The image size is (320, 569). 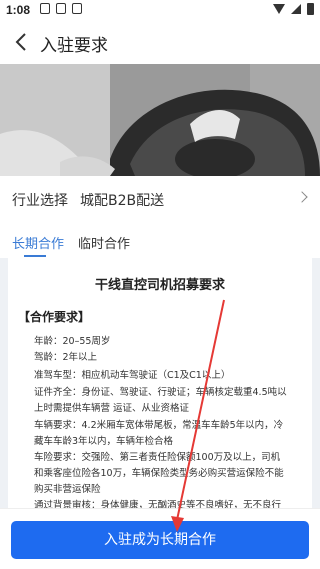 I want to click on requirement-line: 证件齐全：身份证、驾驶证、行驶证；车辆核定载重4.5吨以, so click(x=160, y=392).